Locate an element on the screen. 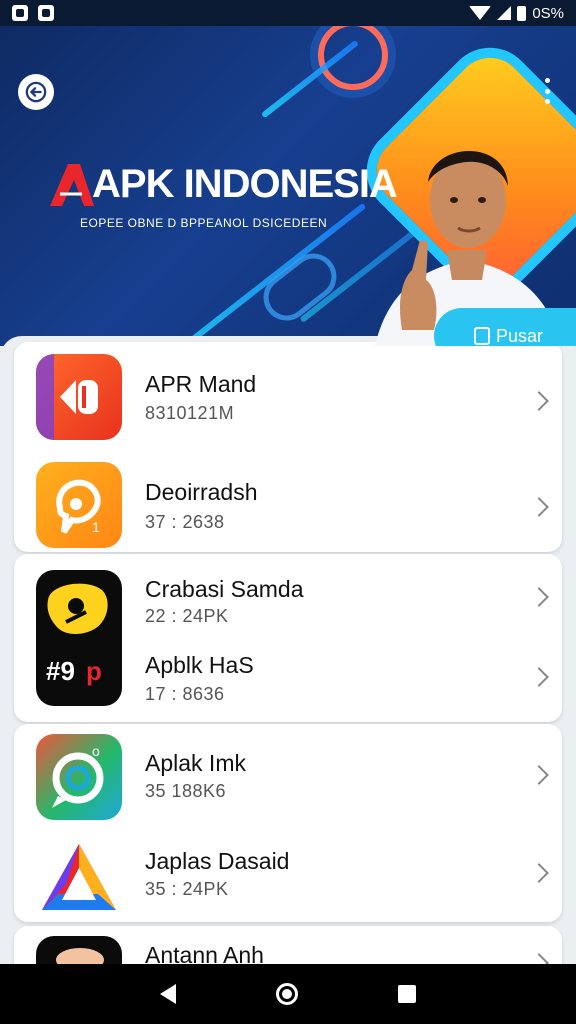 This screenshot has height=1024, width=576. pusar-button: Pusar is located at coordinates (505, 327).